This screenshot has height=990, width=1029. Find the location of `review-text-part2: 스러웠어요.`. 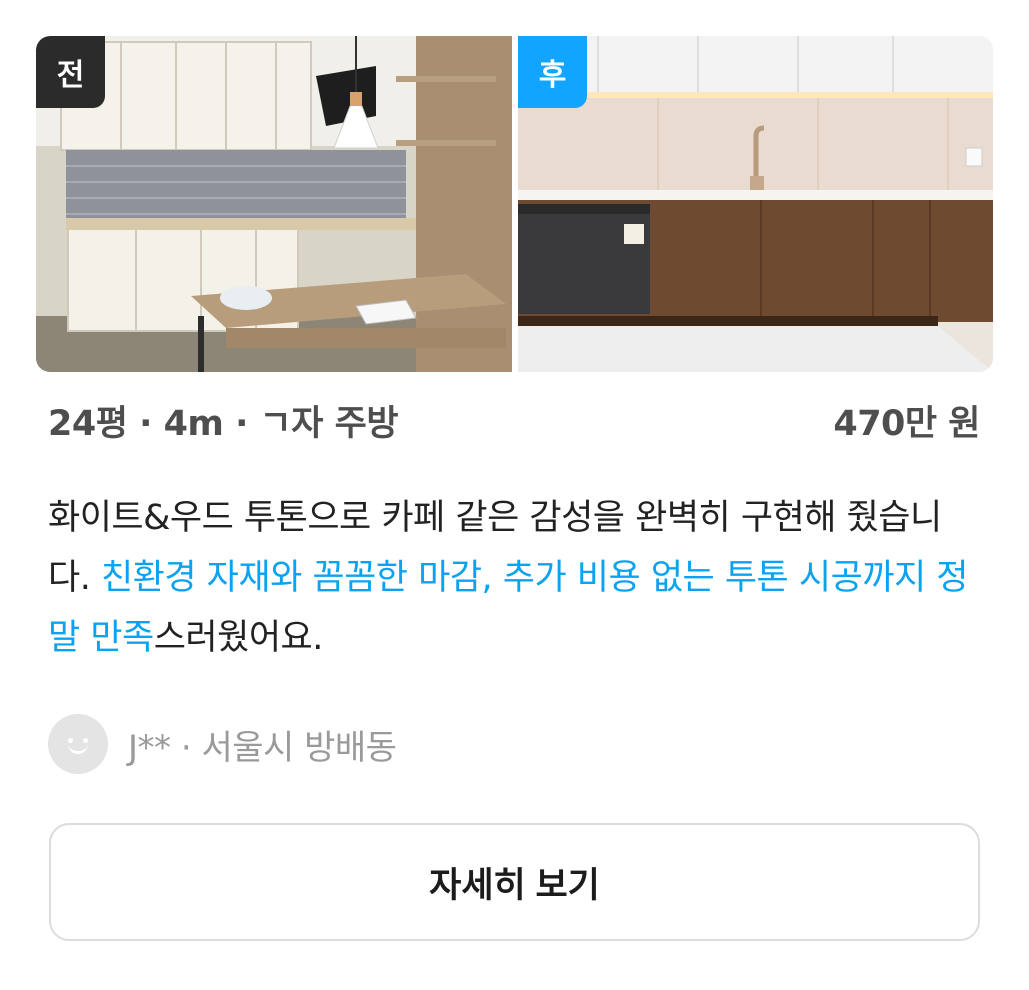

review-text-part2: 스러웠어요. is located at coordinates (238, 638).